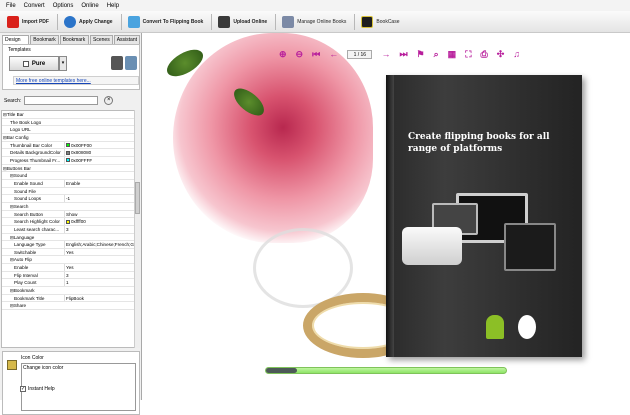 The height and width of the screenshot is (415, 630). I want to click on property-row: Flip Interval 3, so click(70, 275).